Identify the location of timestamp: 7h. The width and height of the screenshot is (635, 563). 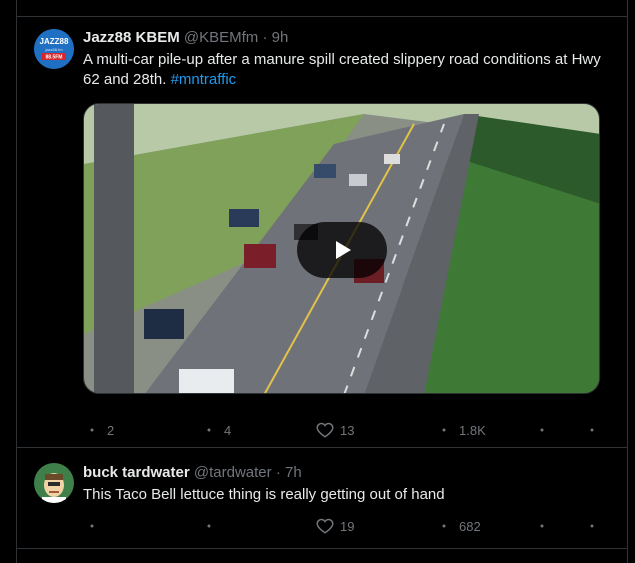
(293, 472).